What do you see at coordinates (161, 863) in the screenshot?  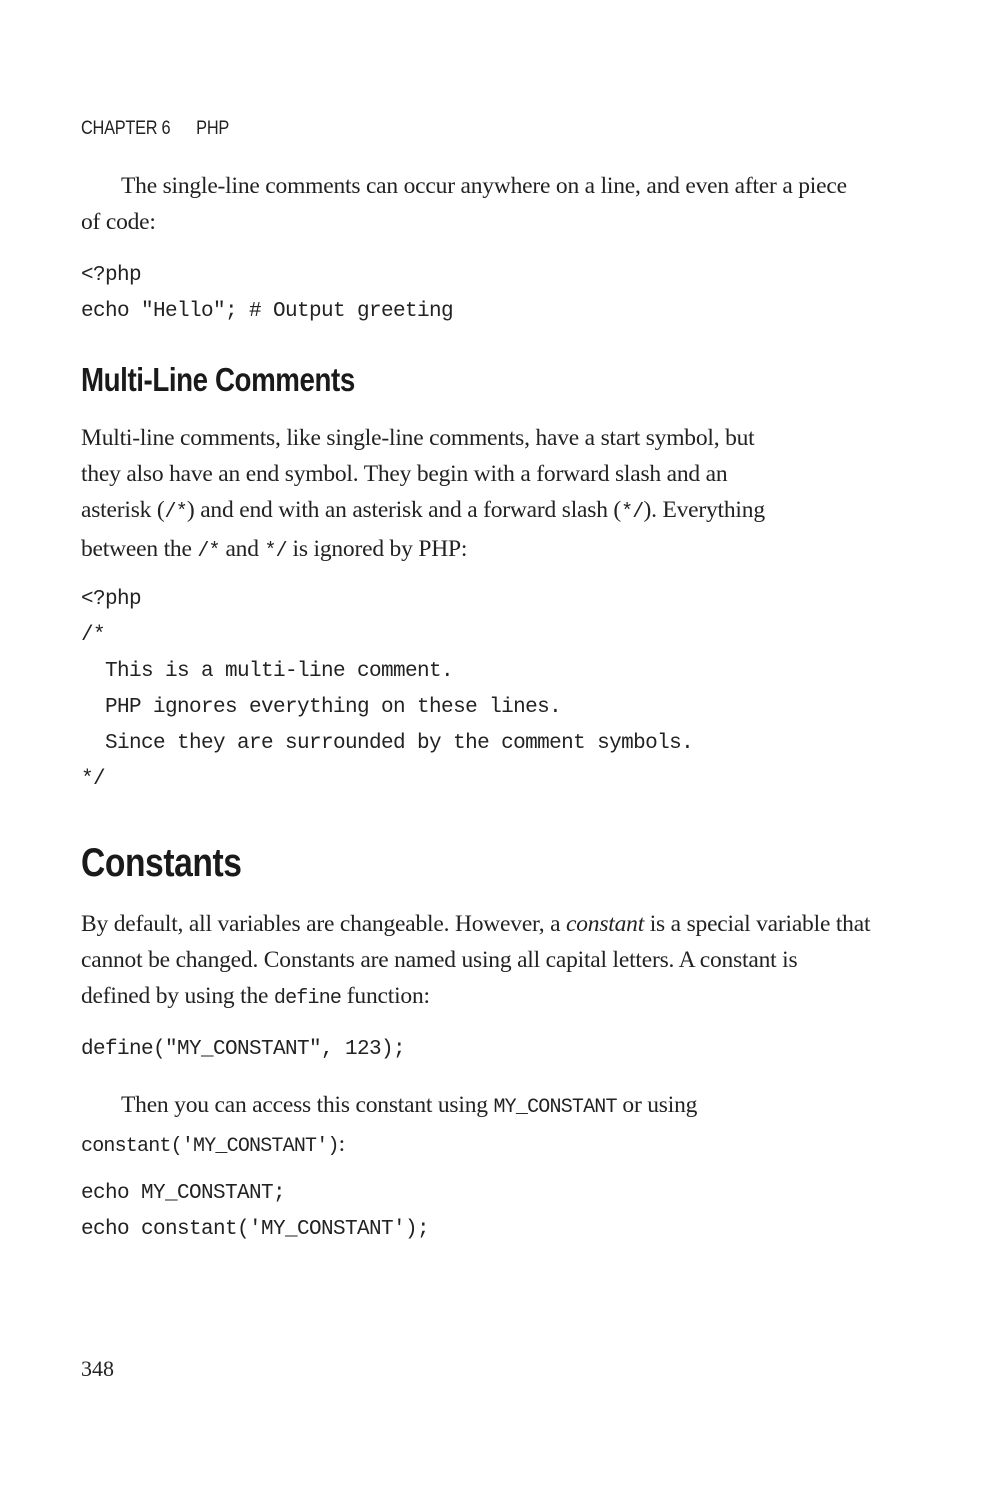 I see `section-heading-constants: Constants` at bounding box center [161, 863].